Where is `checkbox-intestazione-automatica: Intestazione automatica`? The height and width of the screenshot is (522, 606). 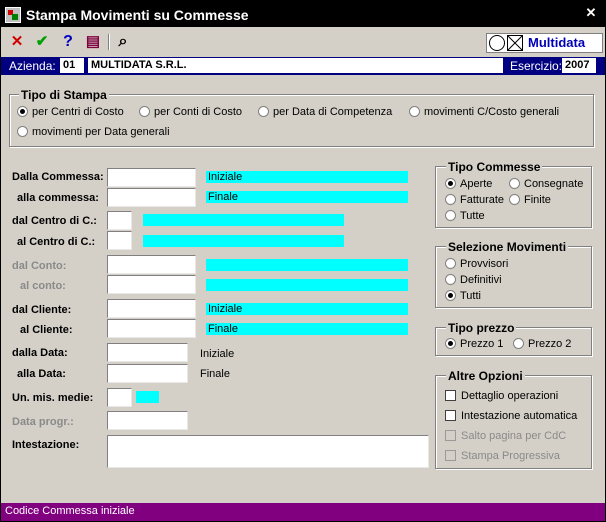 checkbox-intestazione-automatica: Intestazione automatica is located at coordinates (511, 416).